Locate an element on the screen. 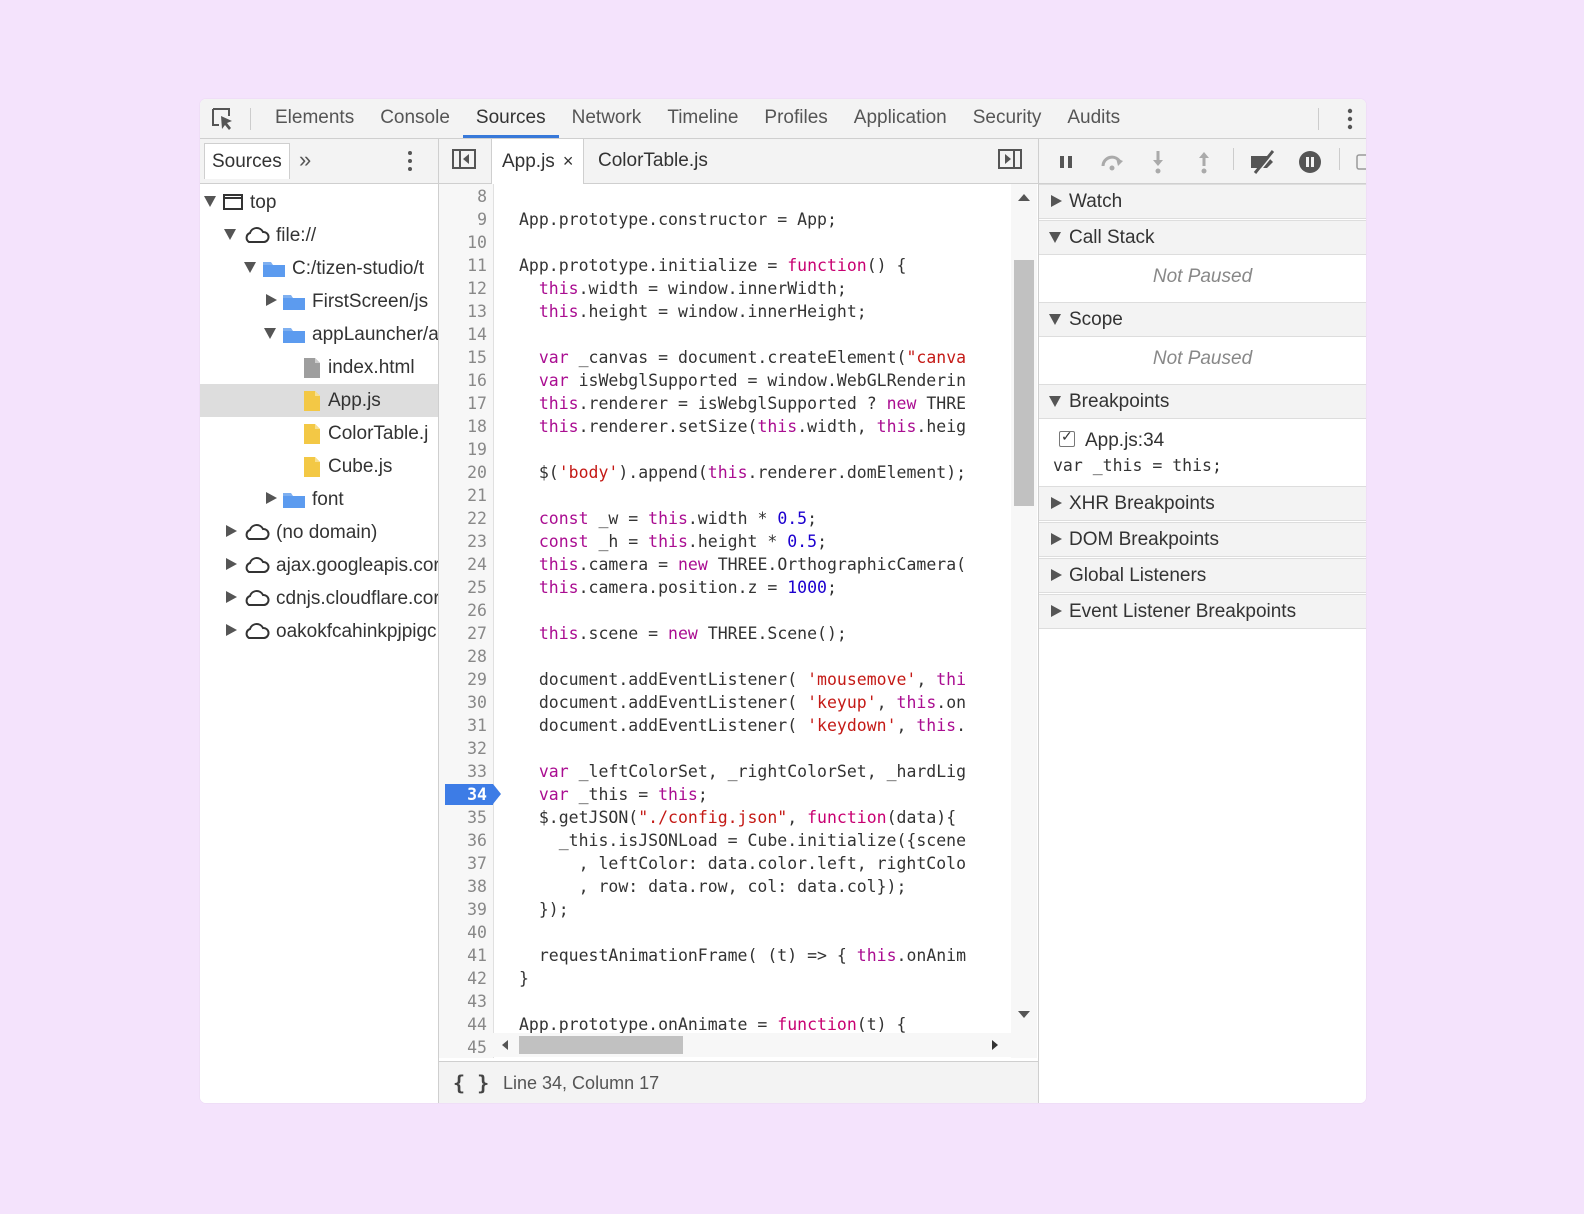  vertical-scroll-thumb is located at coordinates (1024, 383).